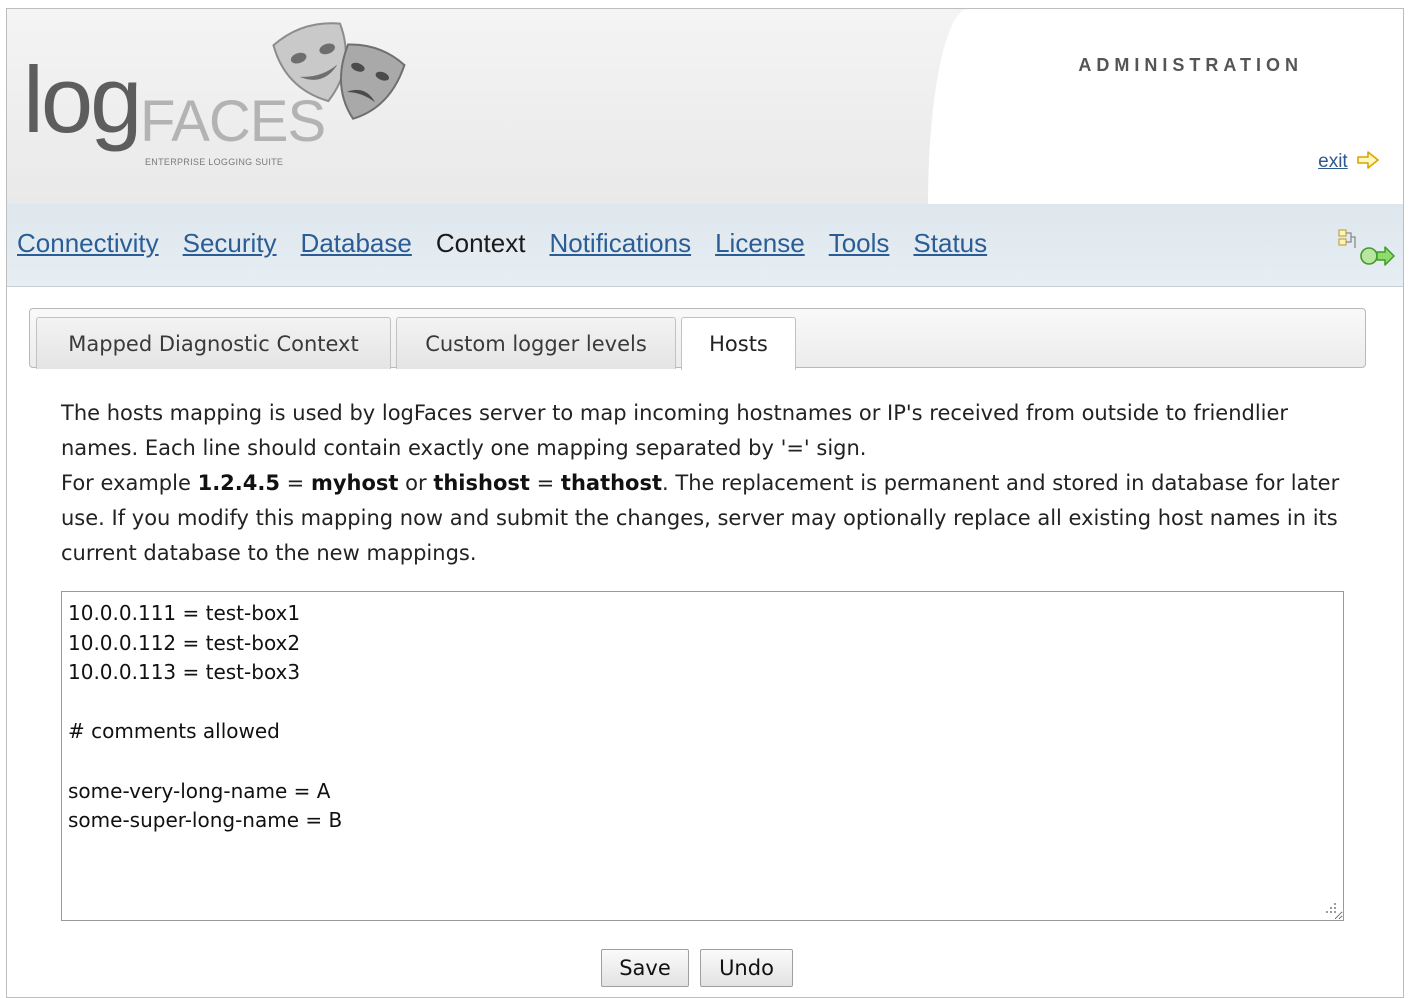  I want to click on undo-button: Undo, so click(746, 968).